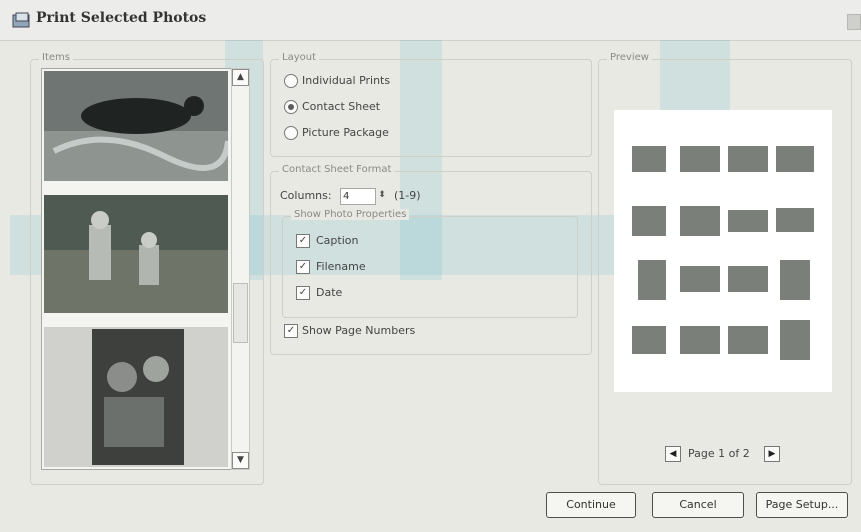  I want to click on contact-sheet-radio, so click(291, 107).